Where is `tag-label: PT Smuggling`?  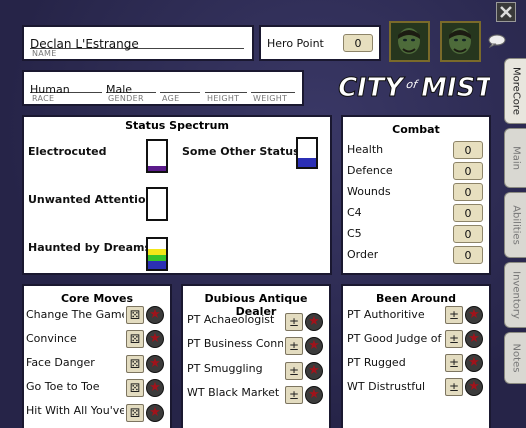
tag-label: PT Smuggling is located at coordinates (225, 368).